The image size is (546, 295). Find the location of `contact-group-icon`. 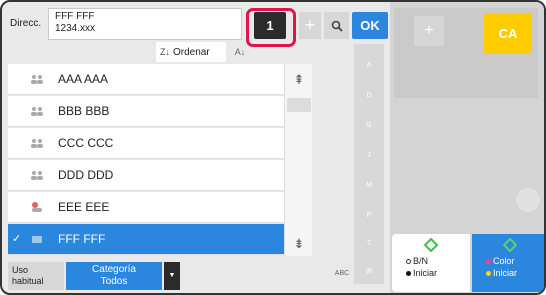

contact-group-icon is located at coordinates (37, 207).